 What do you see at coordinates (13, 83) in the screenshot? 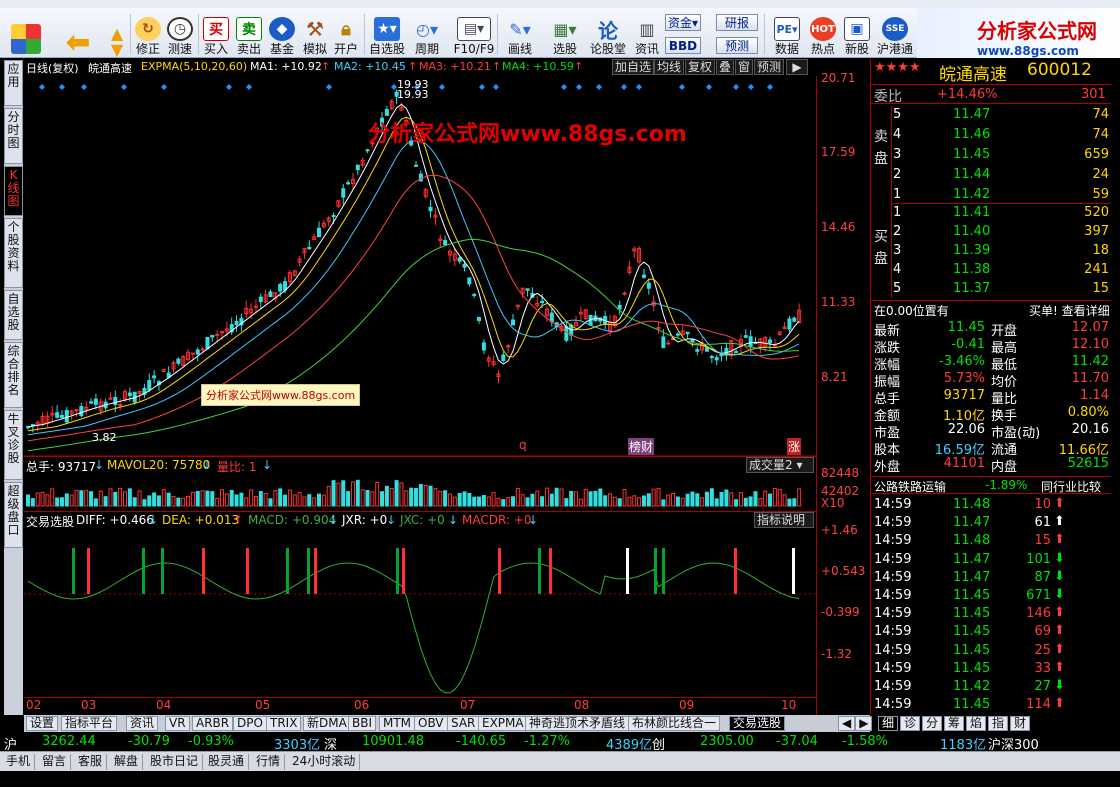
I see `tab-app: 应用` at bounding box center [13, 83].